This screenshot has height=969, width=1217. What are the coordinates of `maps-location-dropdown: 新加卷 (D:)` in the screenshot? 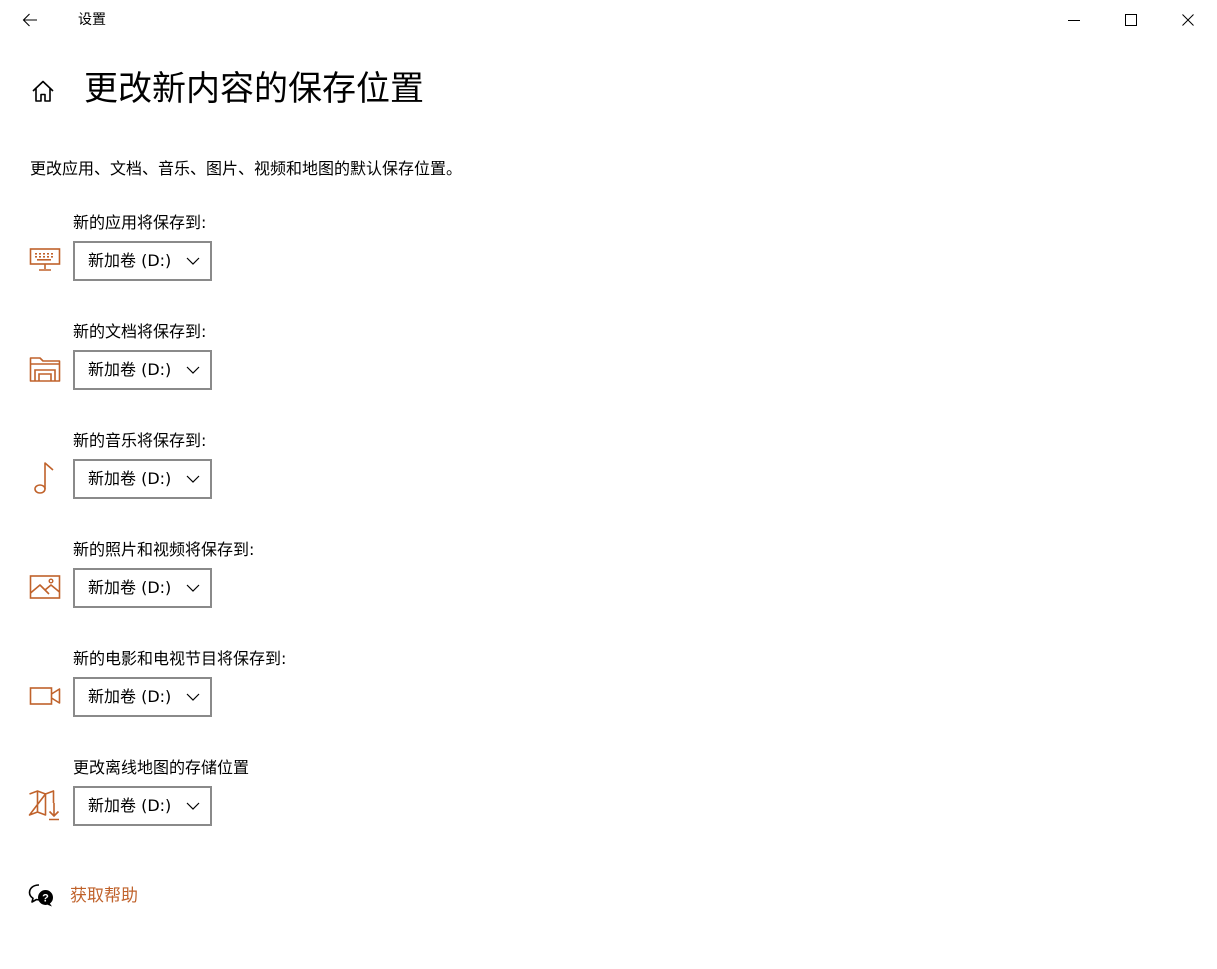 It's located at (142, 806).